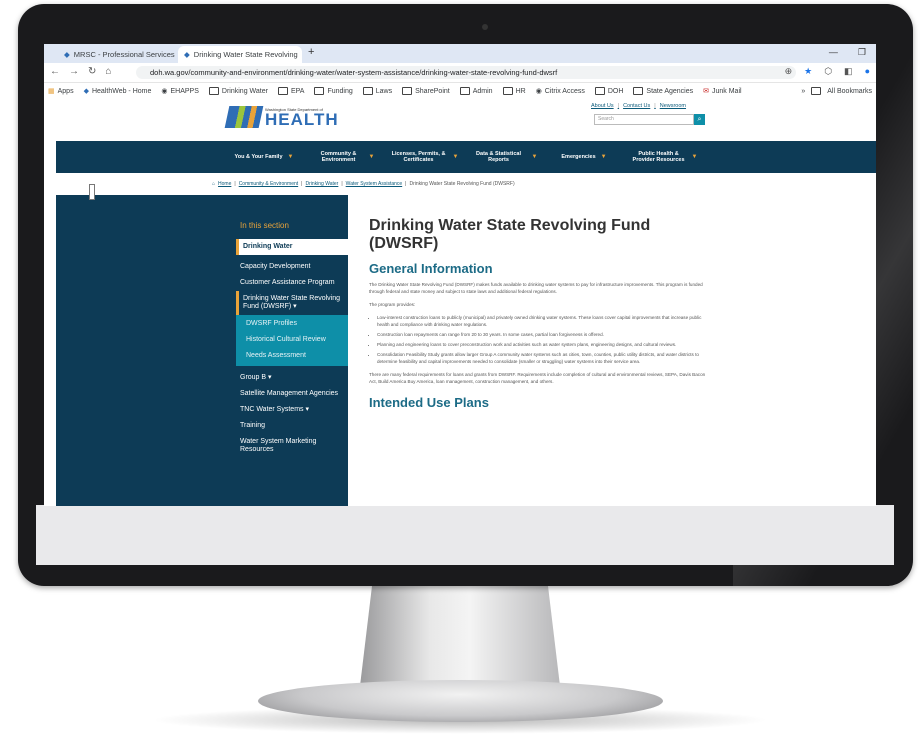 Image resolution: width=921 pixels, height=737 pixels. Describe the element at coordinates (121, 91) in the screenshot. I see `bookmark-label: HealthWeb - Home` at that location.